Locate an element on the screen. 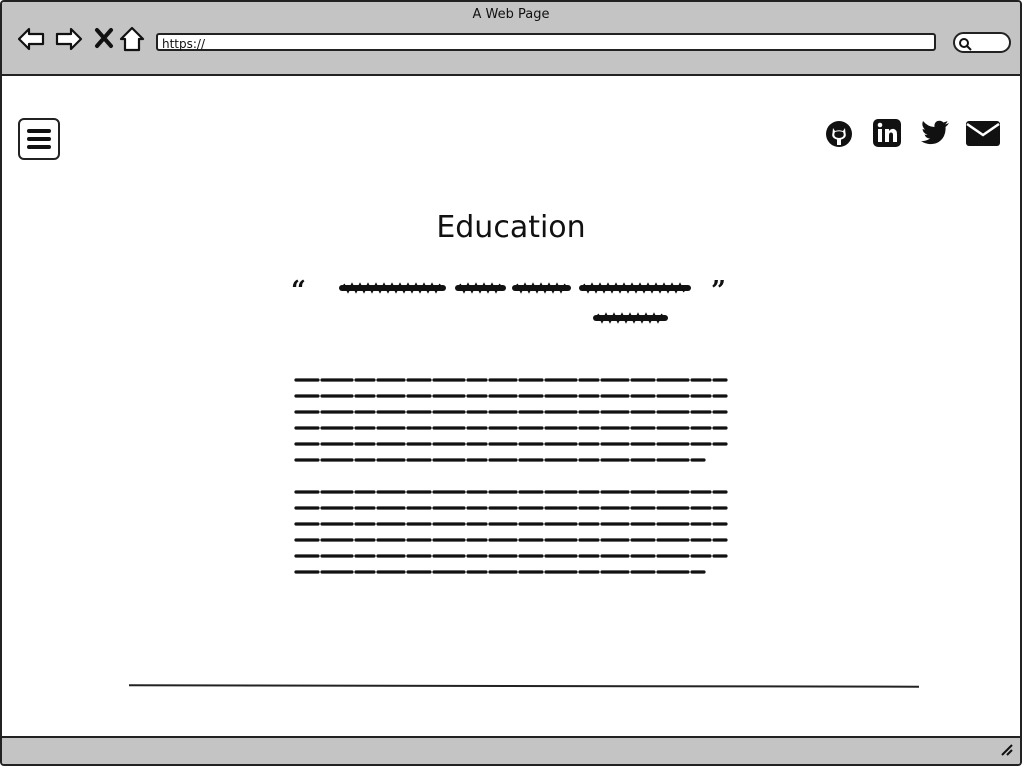 The height and width of the screenshot is (768, 1024). github-icon is located at coordinates (839, 136).